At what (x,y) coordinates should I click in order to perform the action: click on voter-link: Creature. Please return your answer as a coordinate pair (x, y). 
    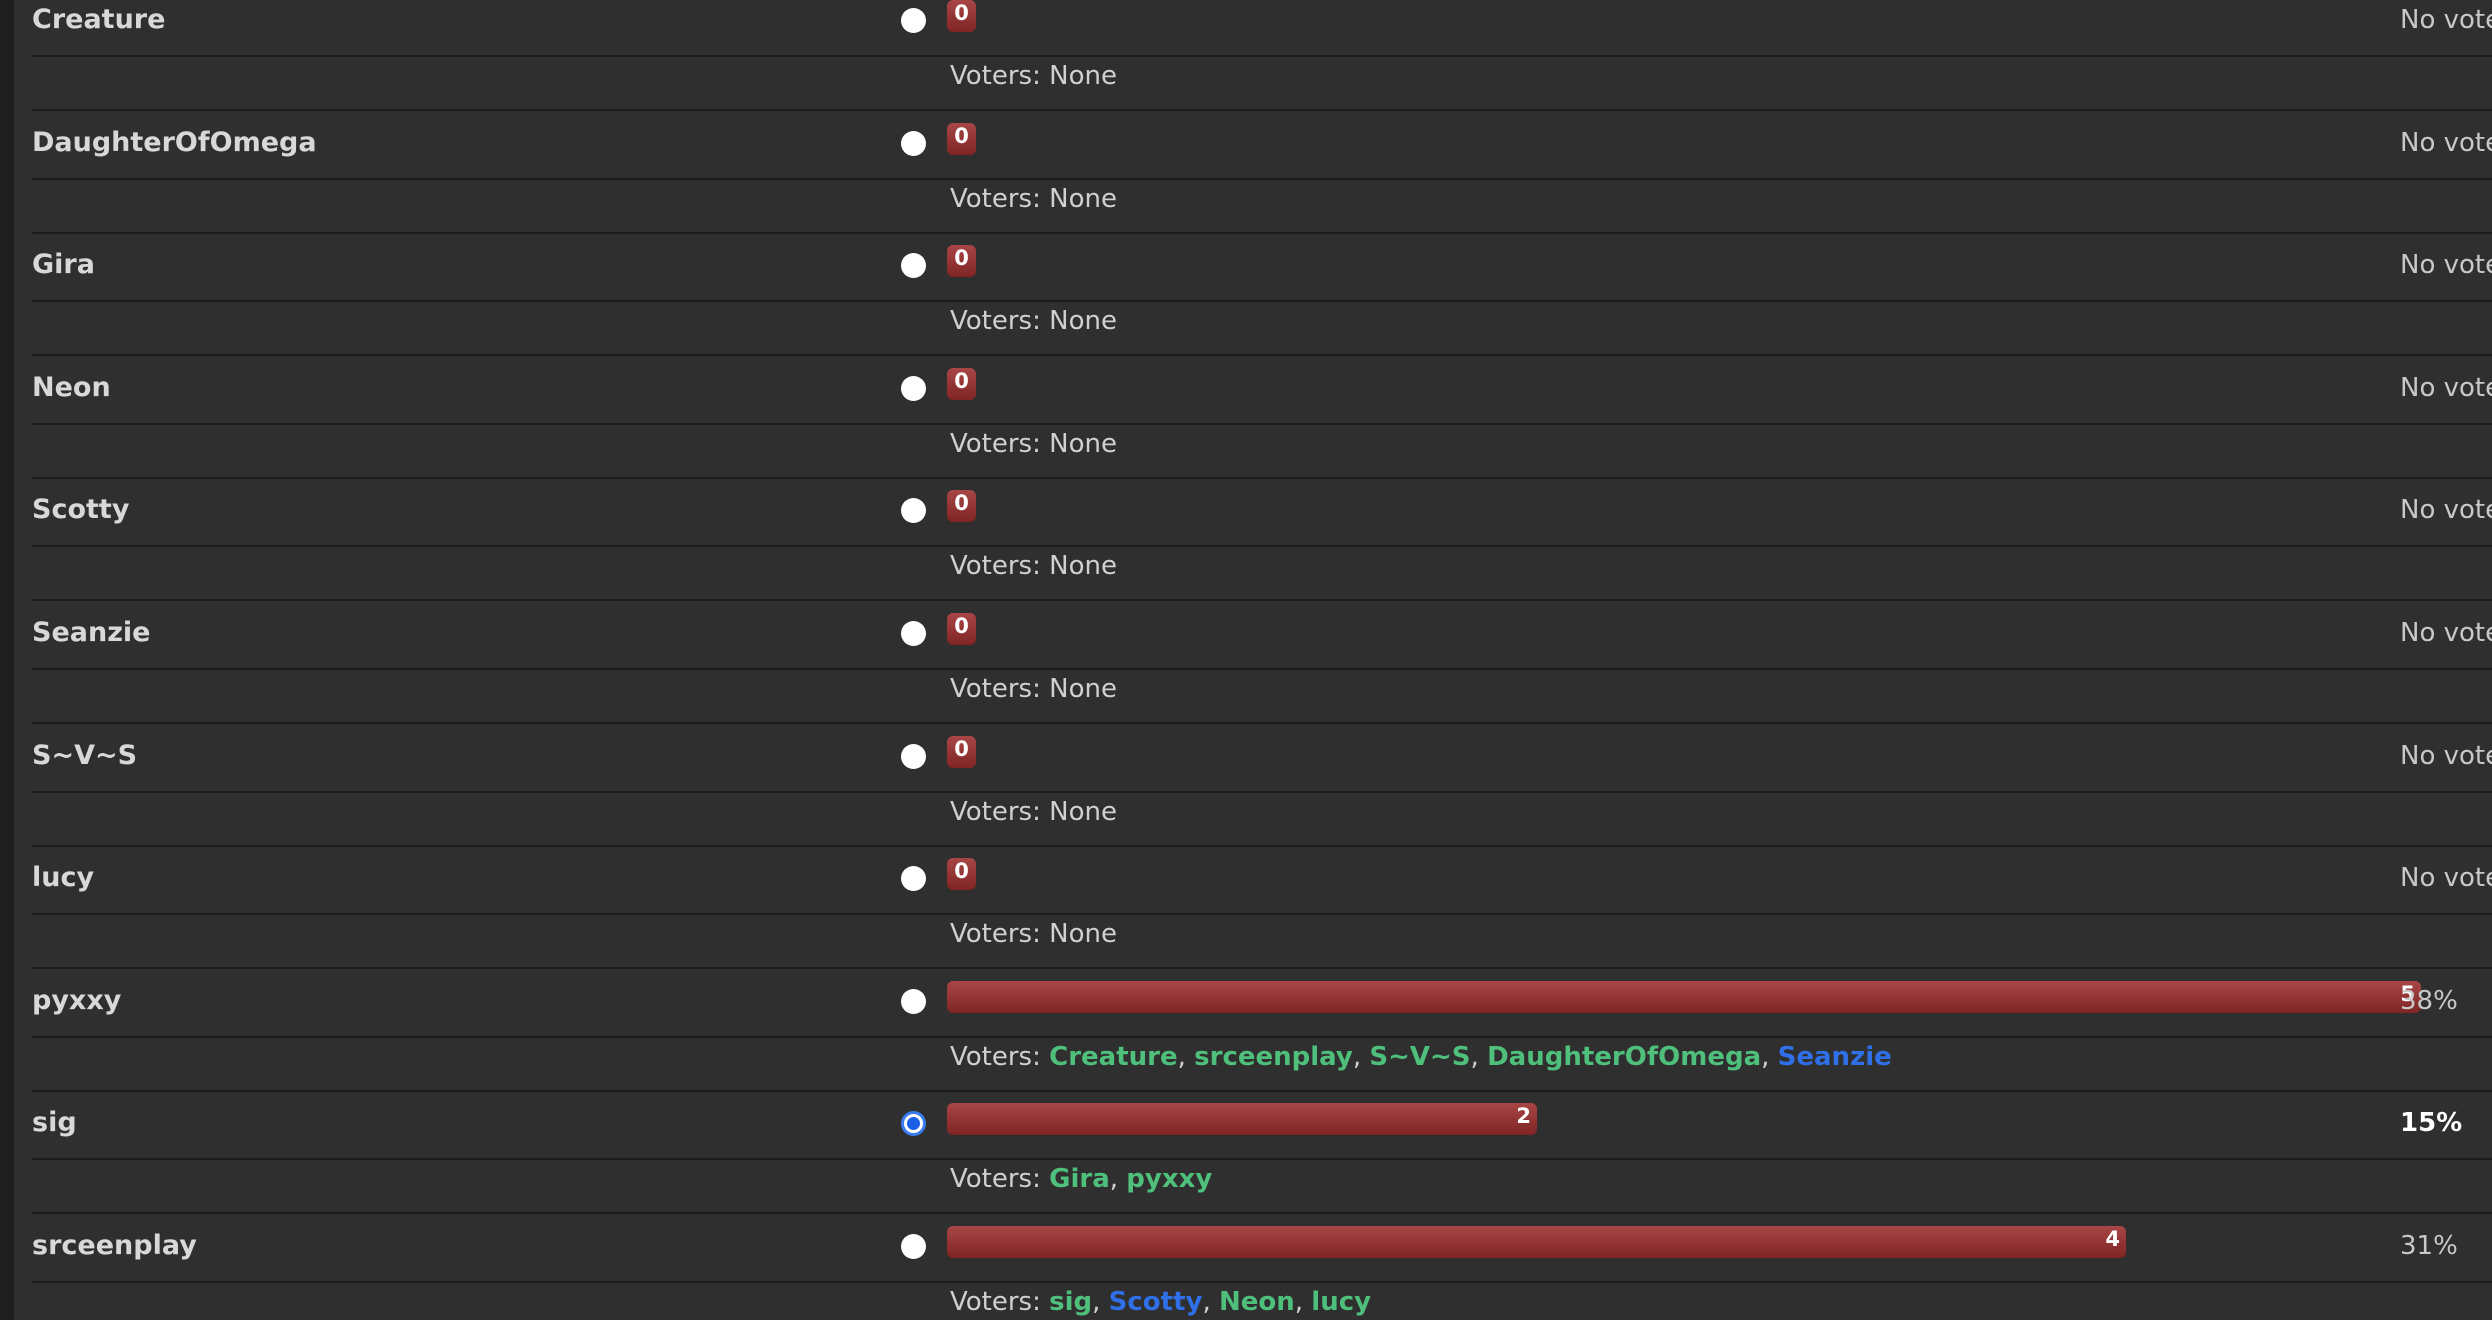
    Looking at the image, I should click on (1113, 1057).